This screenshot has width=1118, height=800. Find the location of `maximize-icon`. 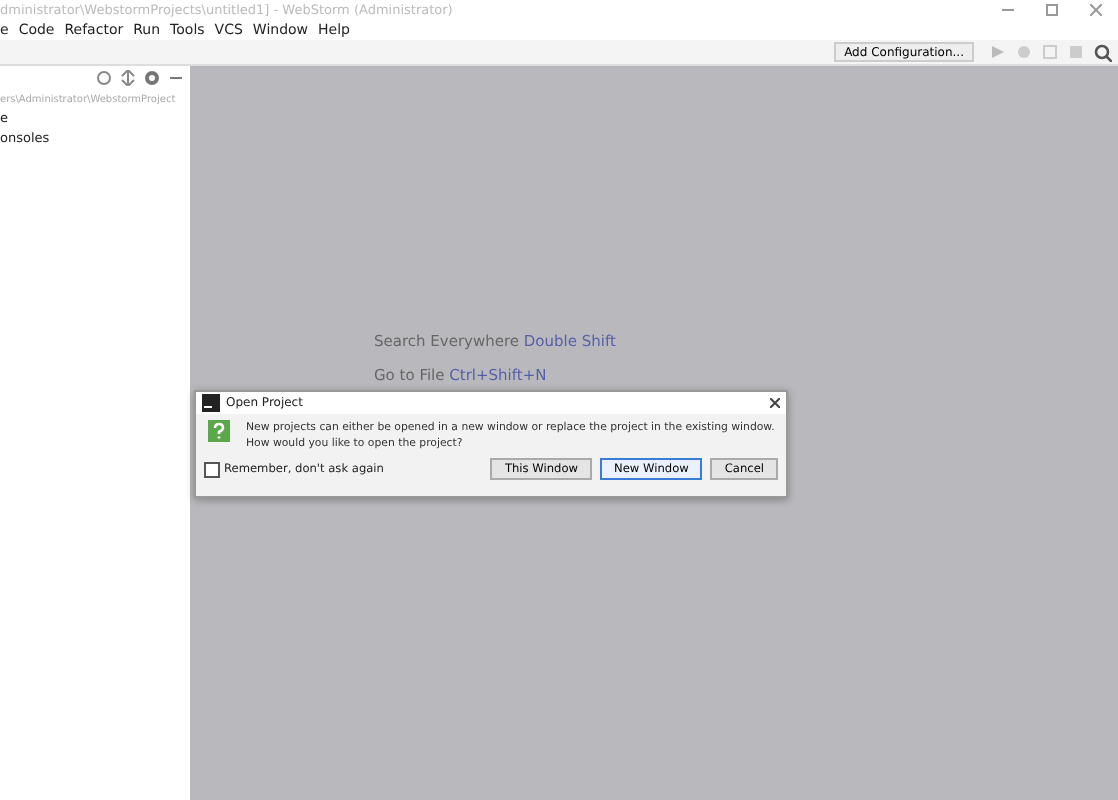

maximize-icon is located at coordinates (1052, 9).